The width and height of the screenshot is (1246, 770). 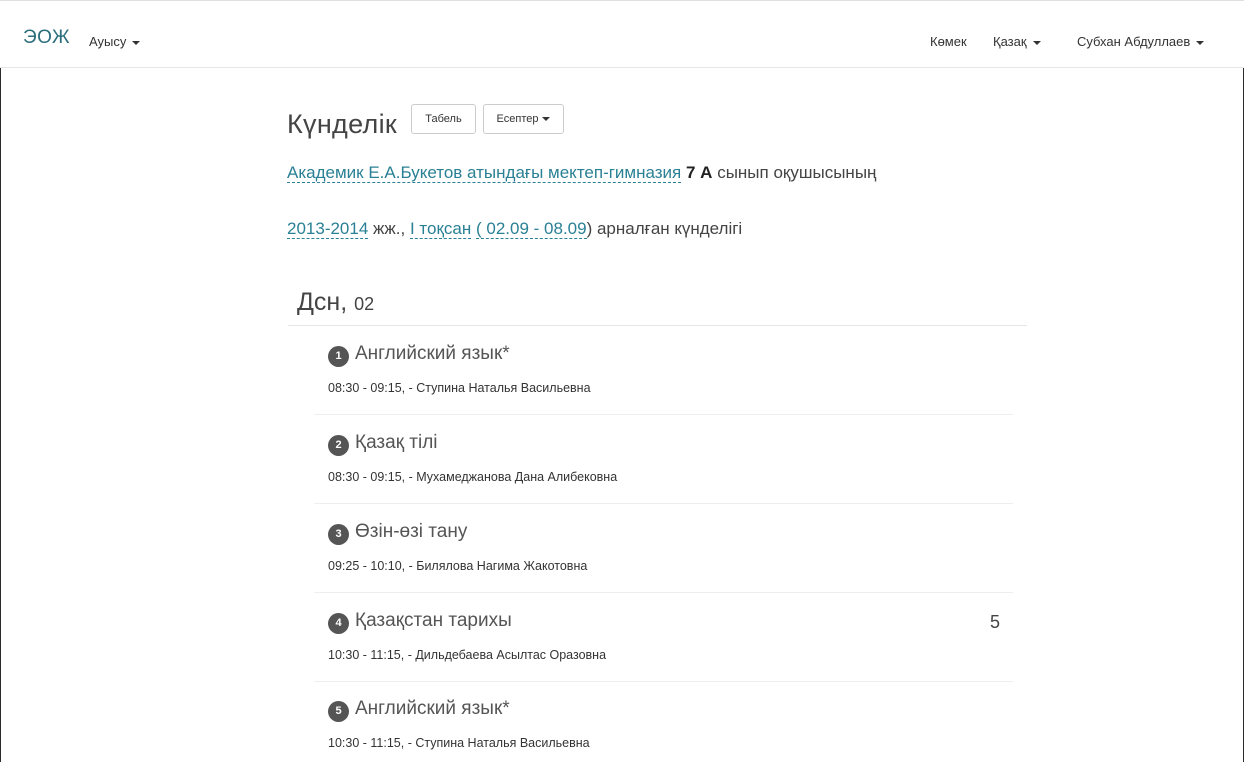 What do you see at coordinates (699, 172) in the screenshot?
I see `class-name: 7 А` at bounding box center [699, 172].